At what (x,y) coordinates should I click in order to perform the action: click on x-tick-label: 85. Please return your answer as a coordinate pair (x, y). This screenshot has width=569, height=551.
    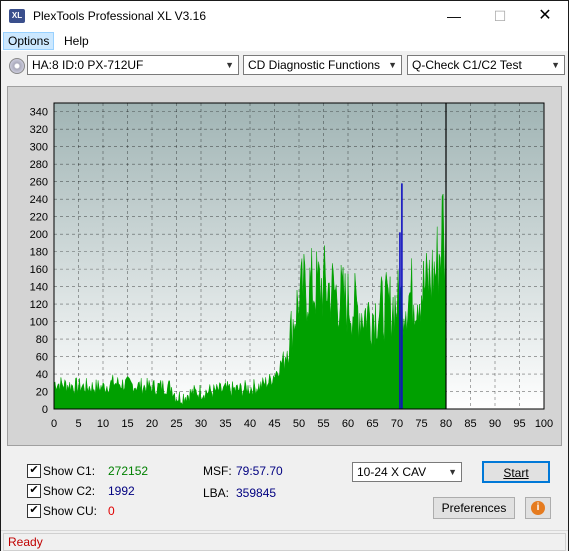
    Looking at the image, I should click on (470, 424).